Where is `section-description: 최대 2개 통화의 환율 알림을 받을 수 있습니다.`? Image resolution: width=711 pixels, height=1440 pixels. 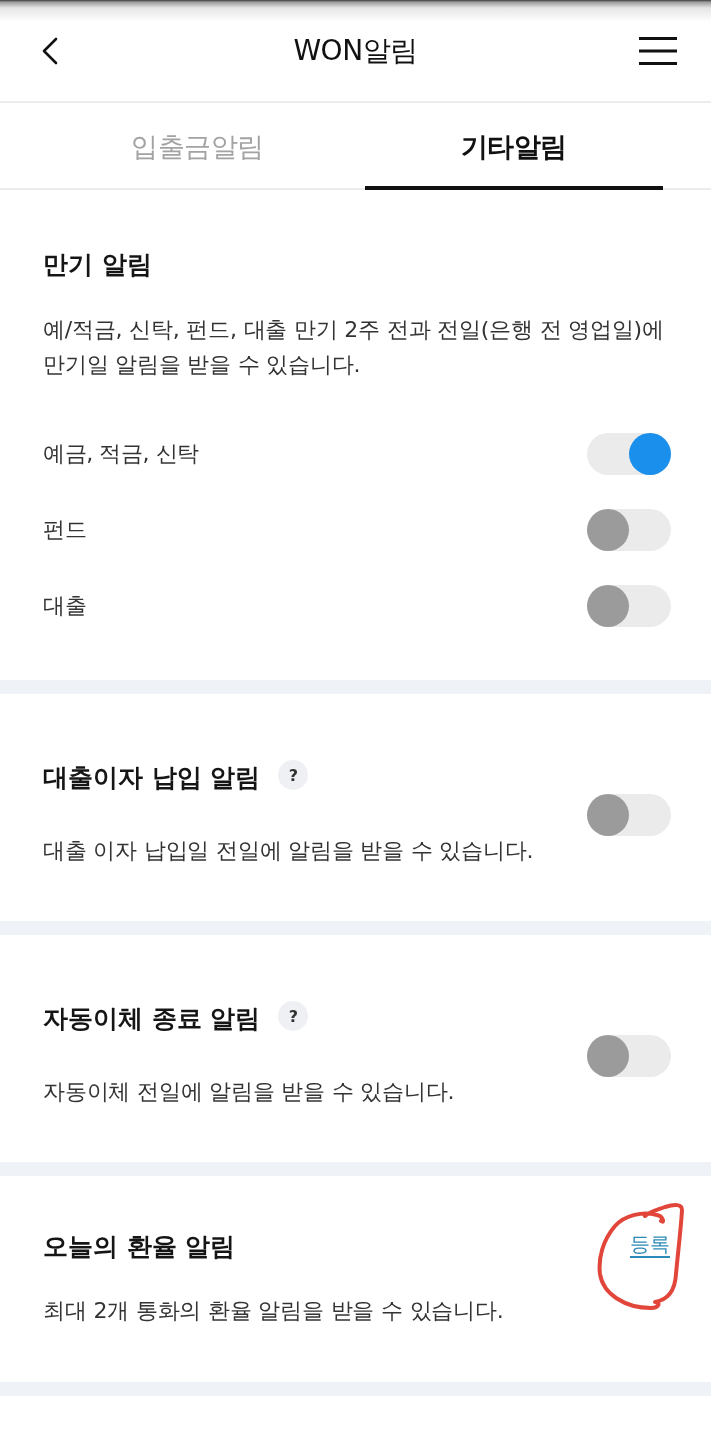 section-description: 최대 2개 통화의 환율 알림을 받을 수 있습니다. is located at coordinates (274, 1311).